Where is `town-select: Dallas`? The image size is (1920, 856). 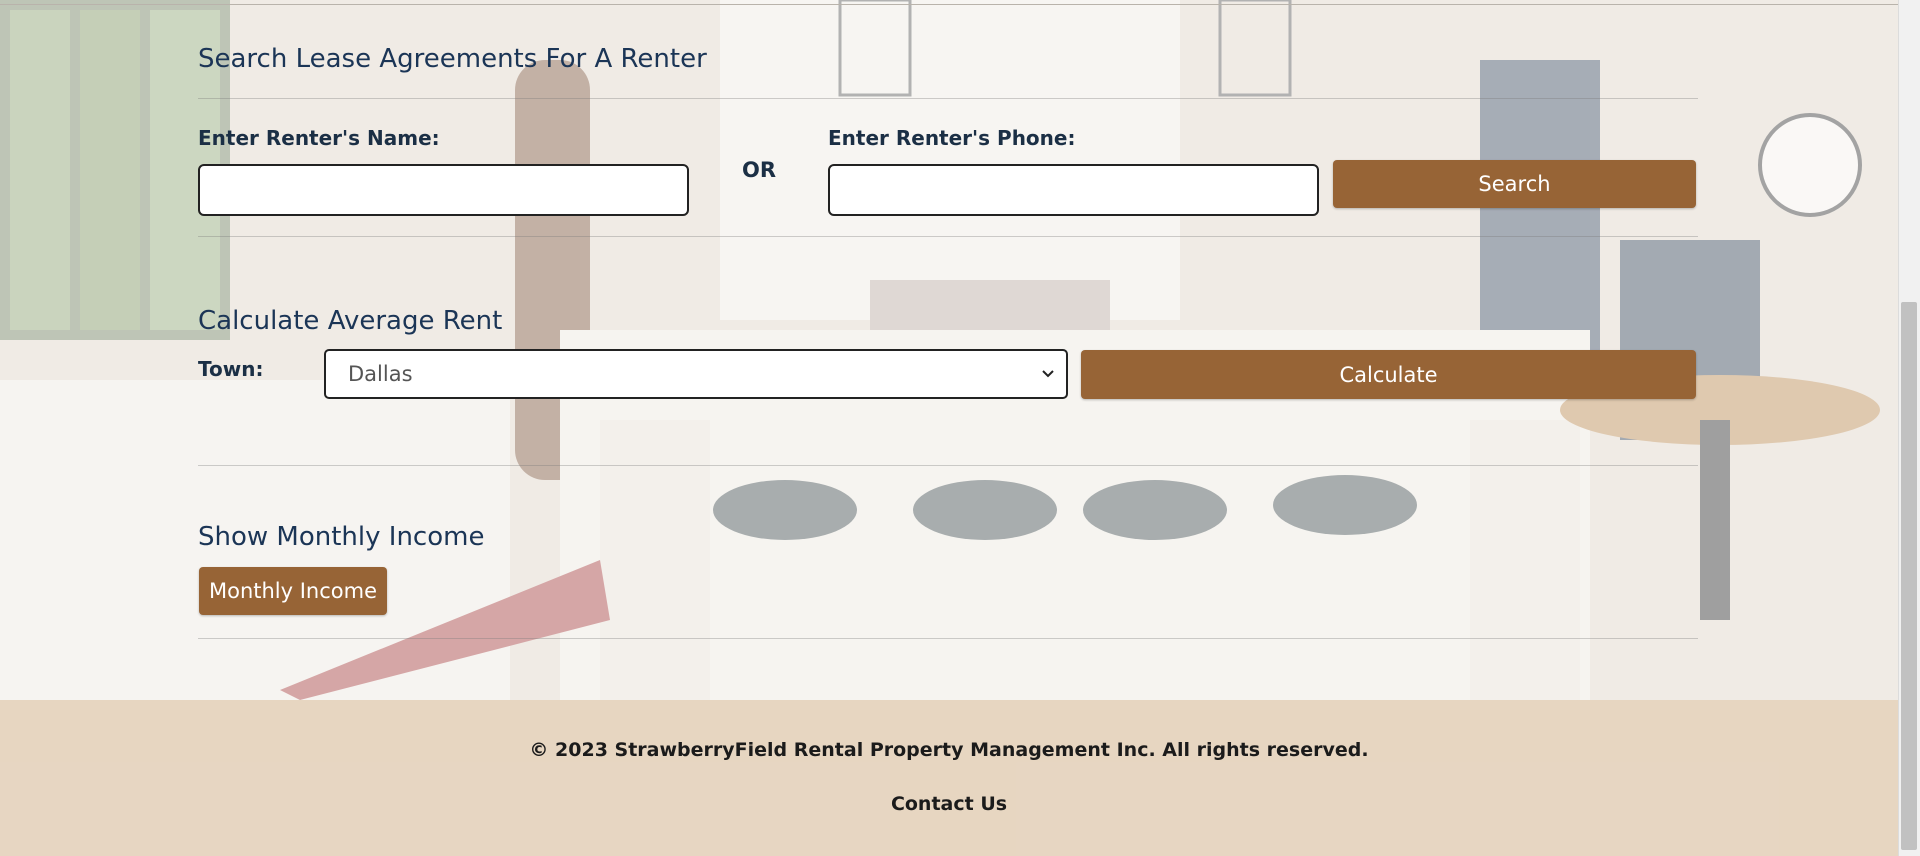
town-select: Dallas is located at coordinates (696, 374).